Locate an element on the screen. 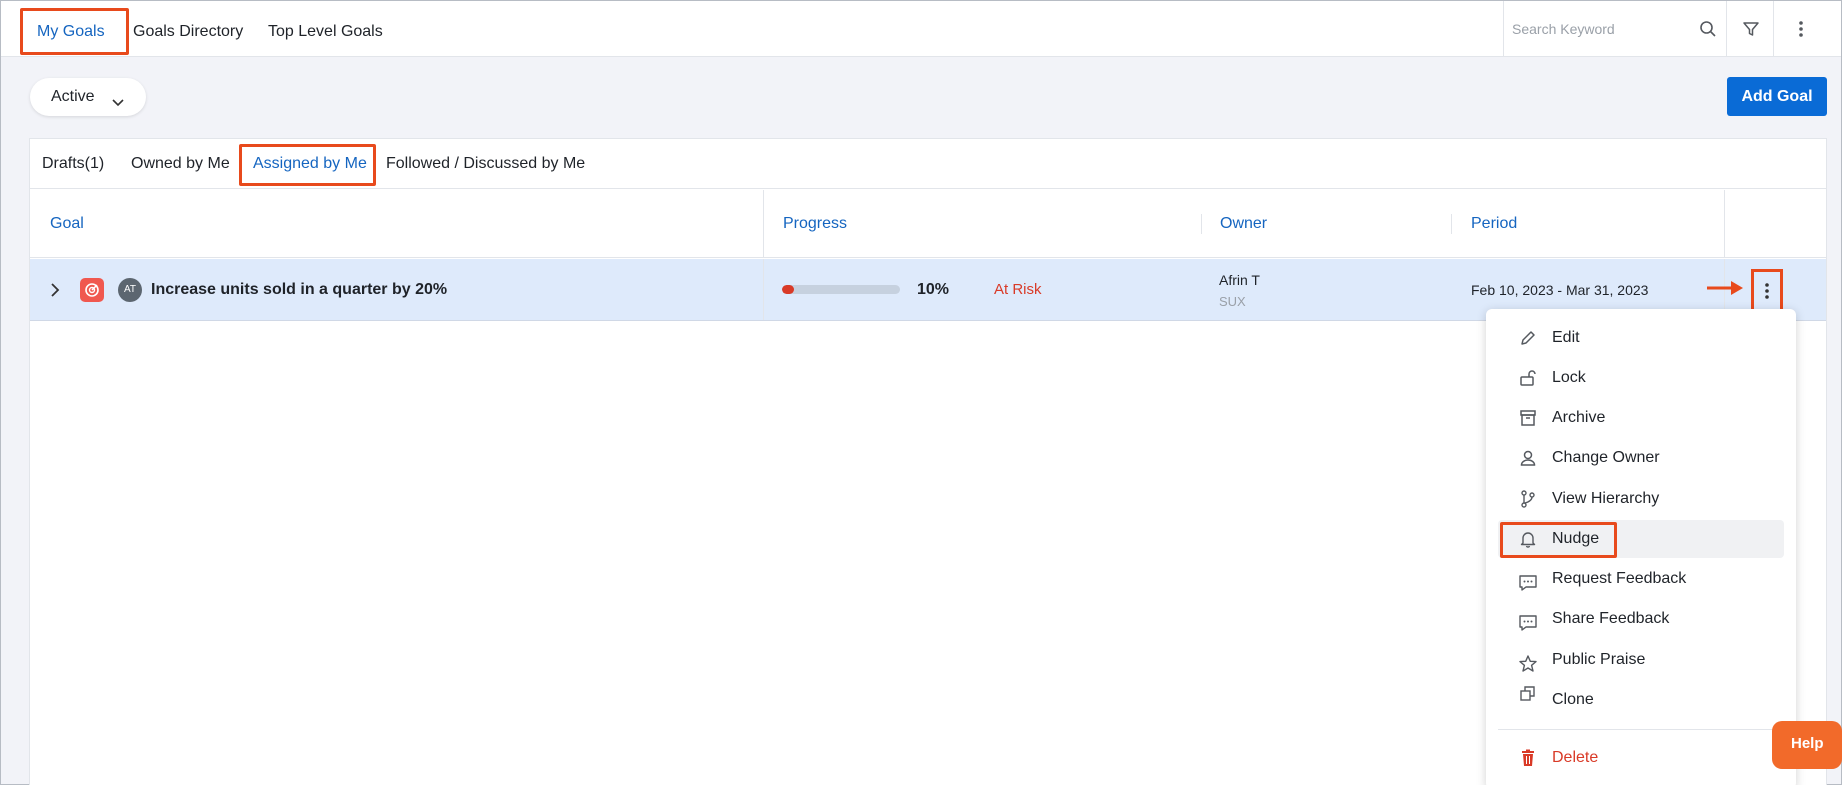 This screenshot has width=1842, height=785. annotation-box-assigned-by-me is located at coordinates (307, 165).